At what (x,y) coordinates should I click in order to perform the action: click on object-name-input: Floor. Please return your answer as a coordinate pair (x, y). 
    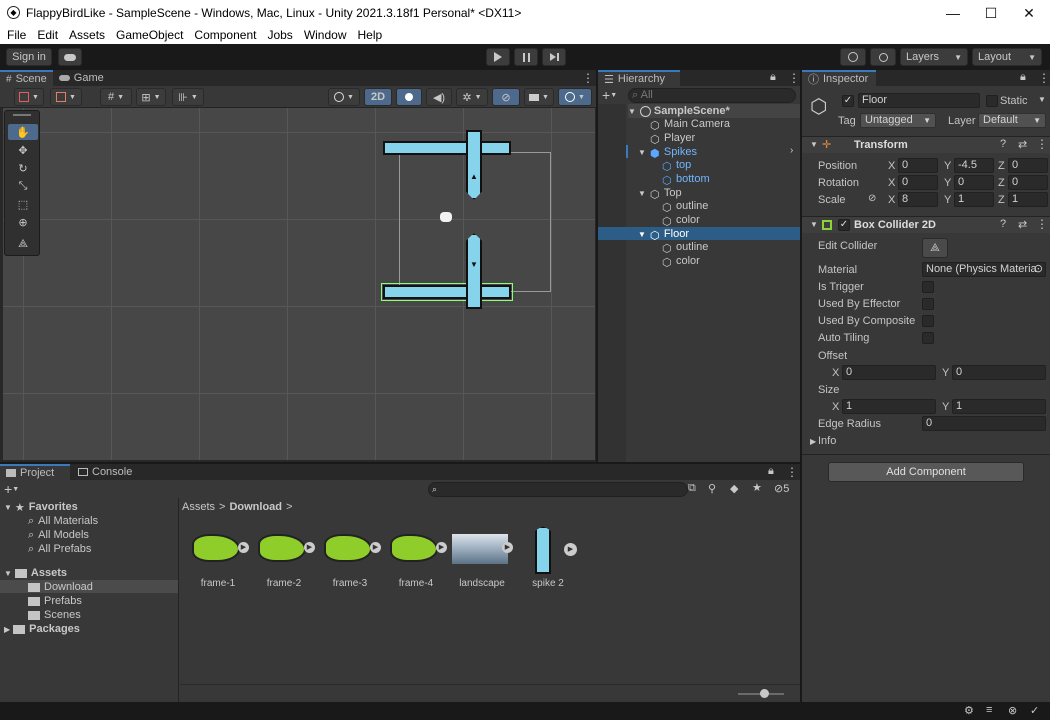
    Looking at the image, I should click on (919, 100).